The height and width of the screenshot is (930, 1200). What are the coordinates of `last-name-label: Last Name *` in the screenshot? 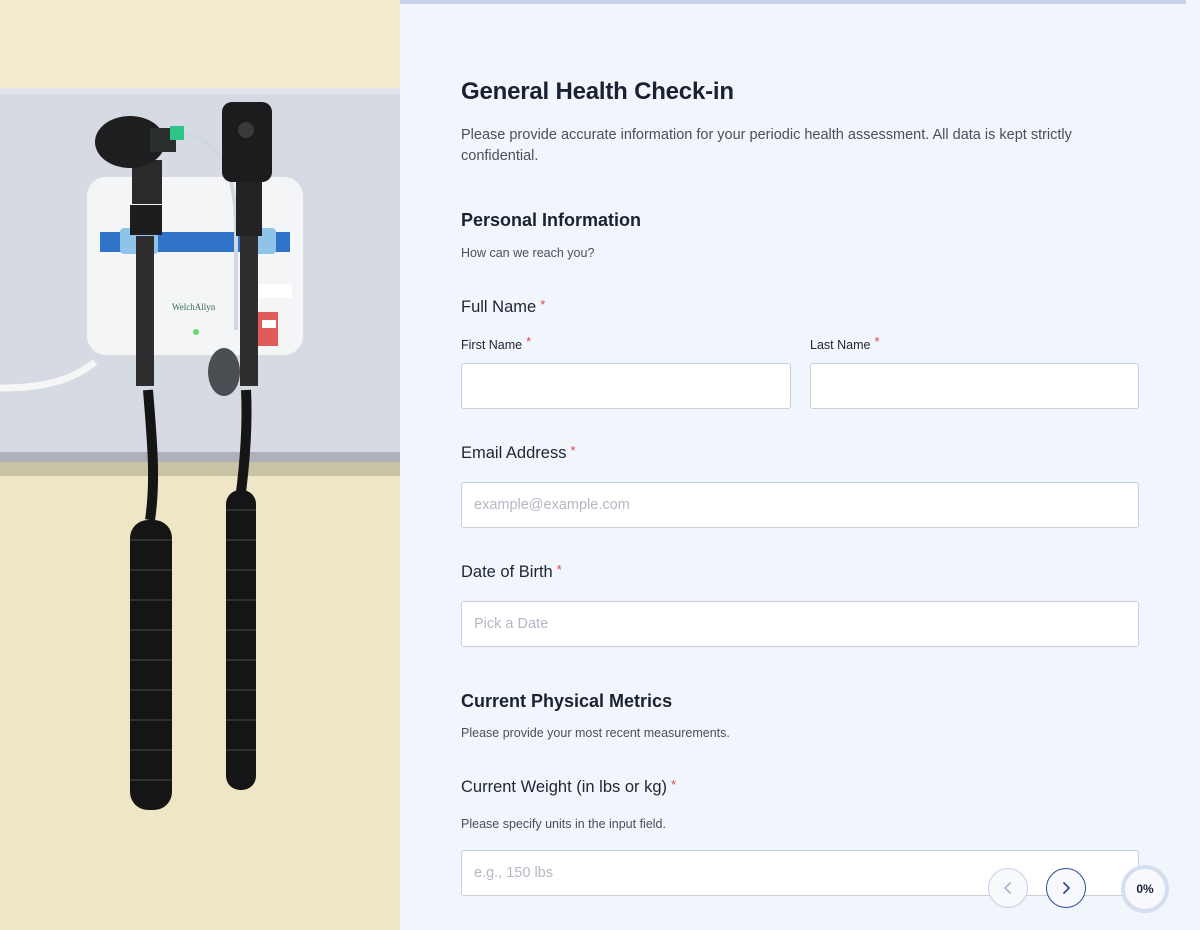 It's located at (845, 343).